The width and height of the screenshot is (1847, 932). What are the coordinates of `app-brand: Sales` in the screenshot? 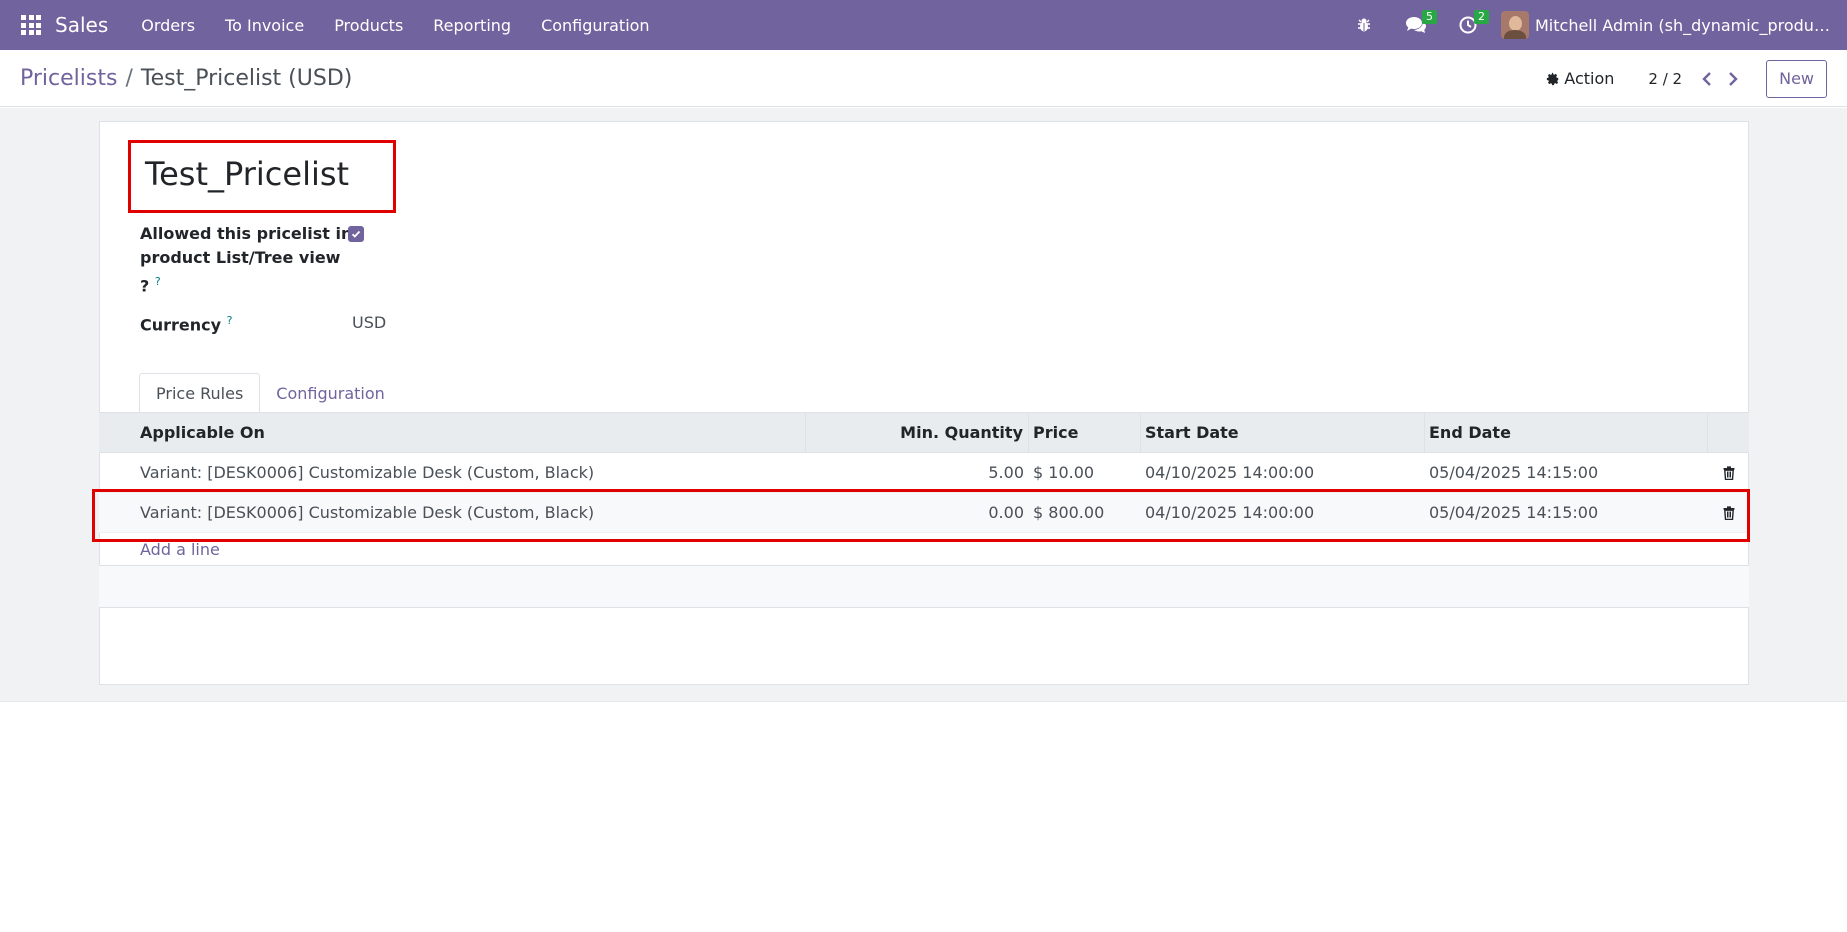 It's located at (81, 25).